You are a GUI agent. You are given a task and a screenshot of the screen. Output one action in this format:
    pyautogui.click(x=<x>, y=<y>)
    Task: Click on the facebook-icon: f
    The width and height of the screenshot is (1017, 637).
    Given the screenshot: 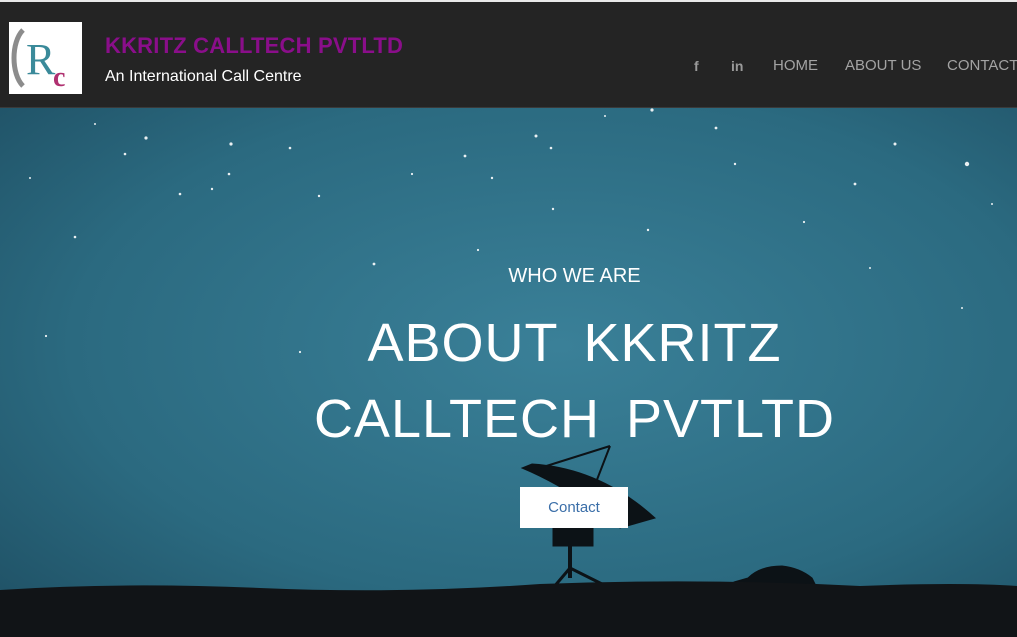 What is the action you would take?
    pyautogui.click(x=696, y=66)
    